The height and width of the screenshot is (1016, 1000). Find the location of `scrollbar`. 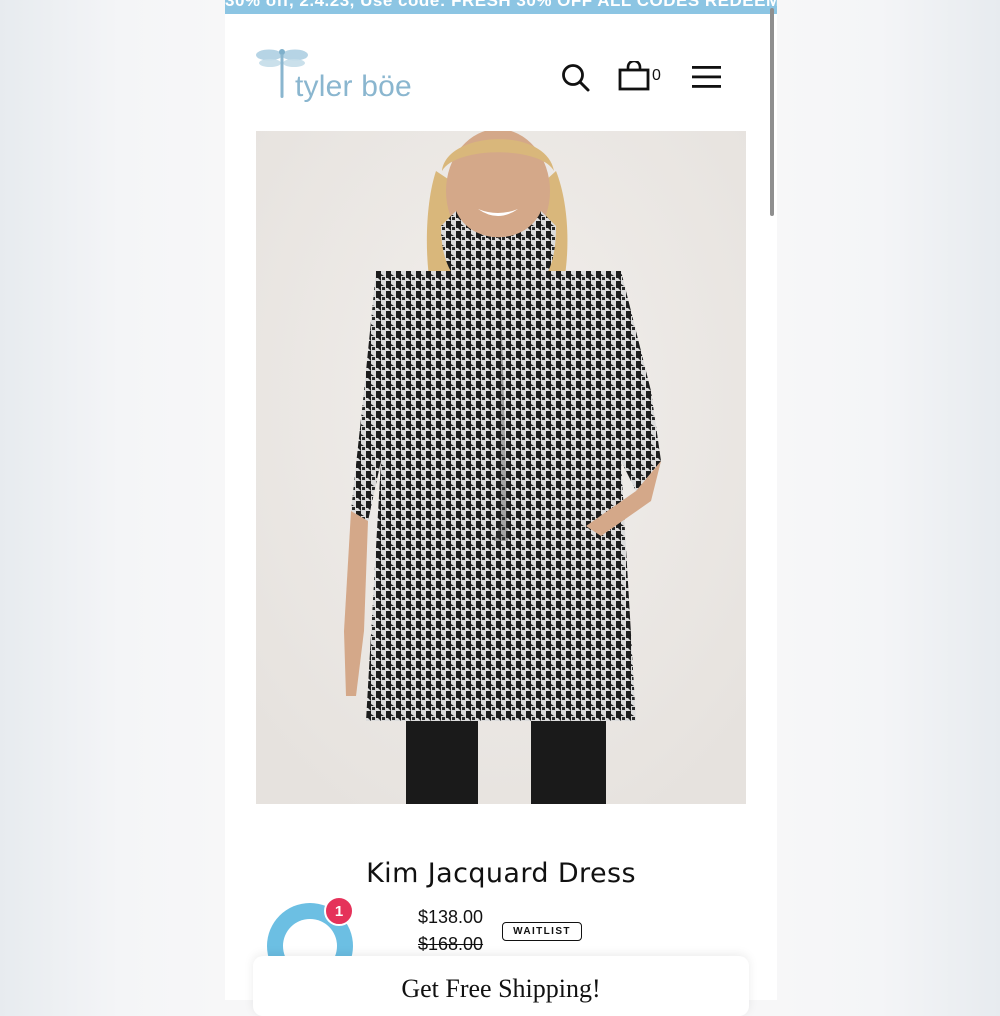

scrollbar is located at coordinates (772, 112).